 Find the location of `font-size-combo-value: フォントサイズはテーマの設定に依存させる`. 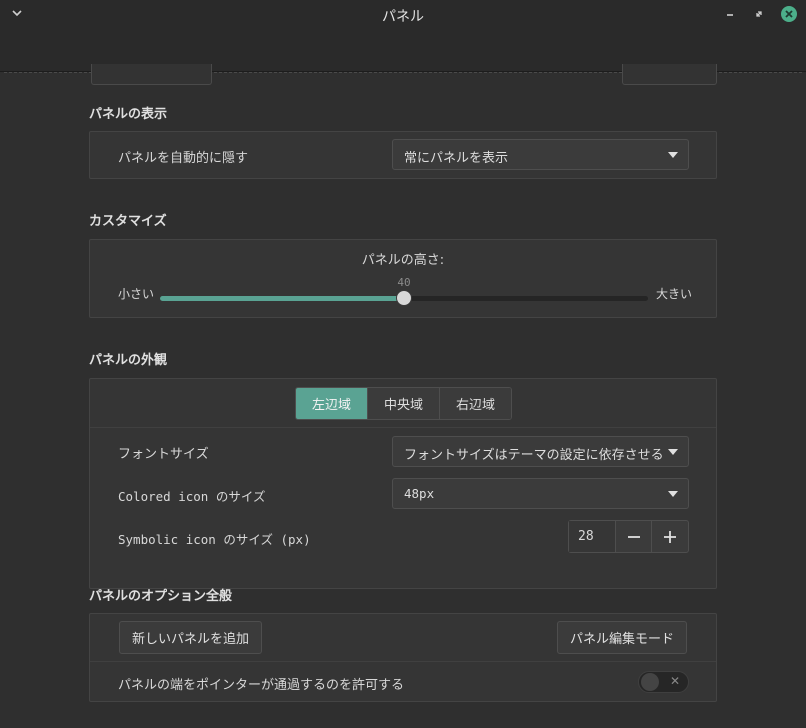

font-size-combo-value: フォントサイズはテーマの設定に依存させる is located at coordinates (534, 455).